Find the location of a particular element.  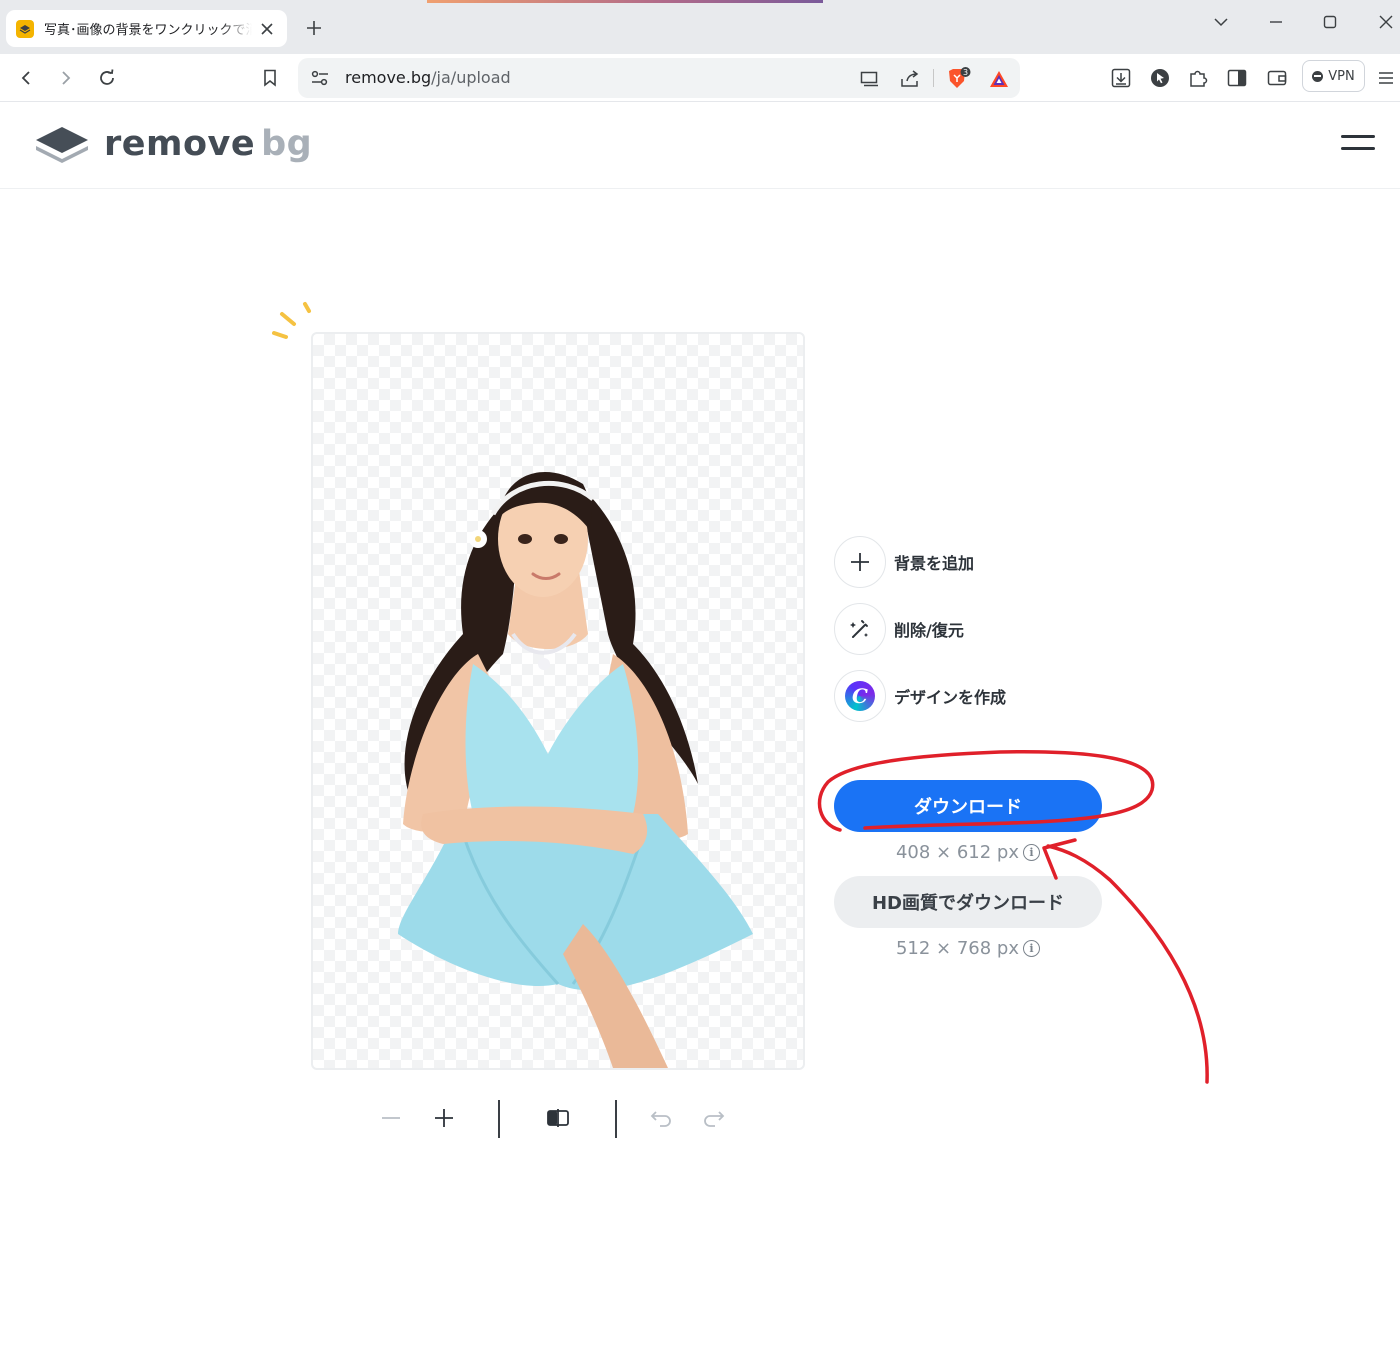

browser-menu-icon is located at coordinates (1386, 78).